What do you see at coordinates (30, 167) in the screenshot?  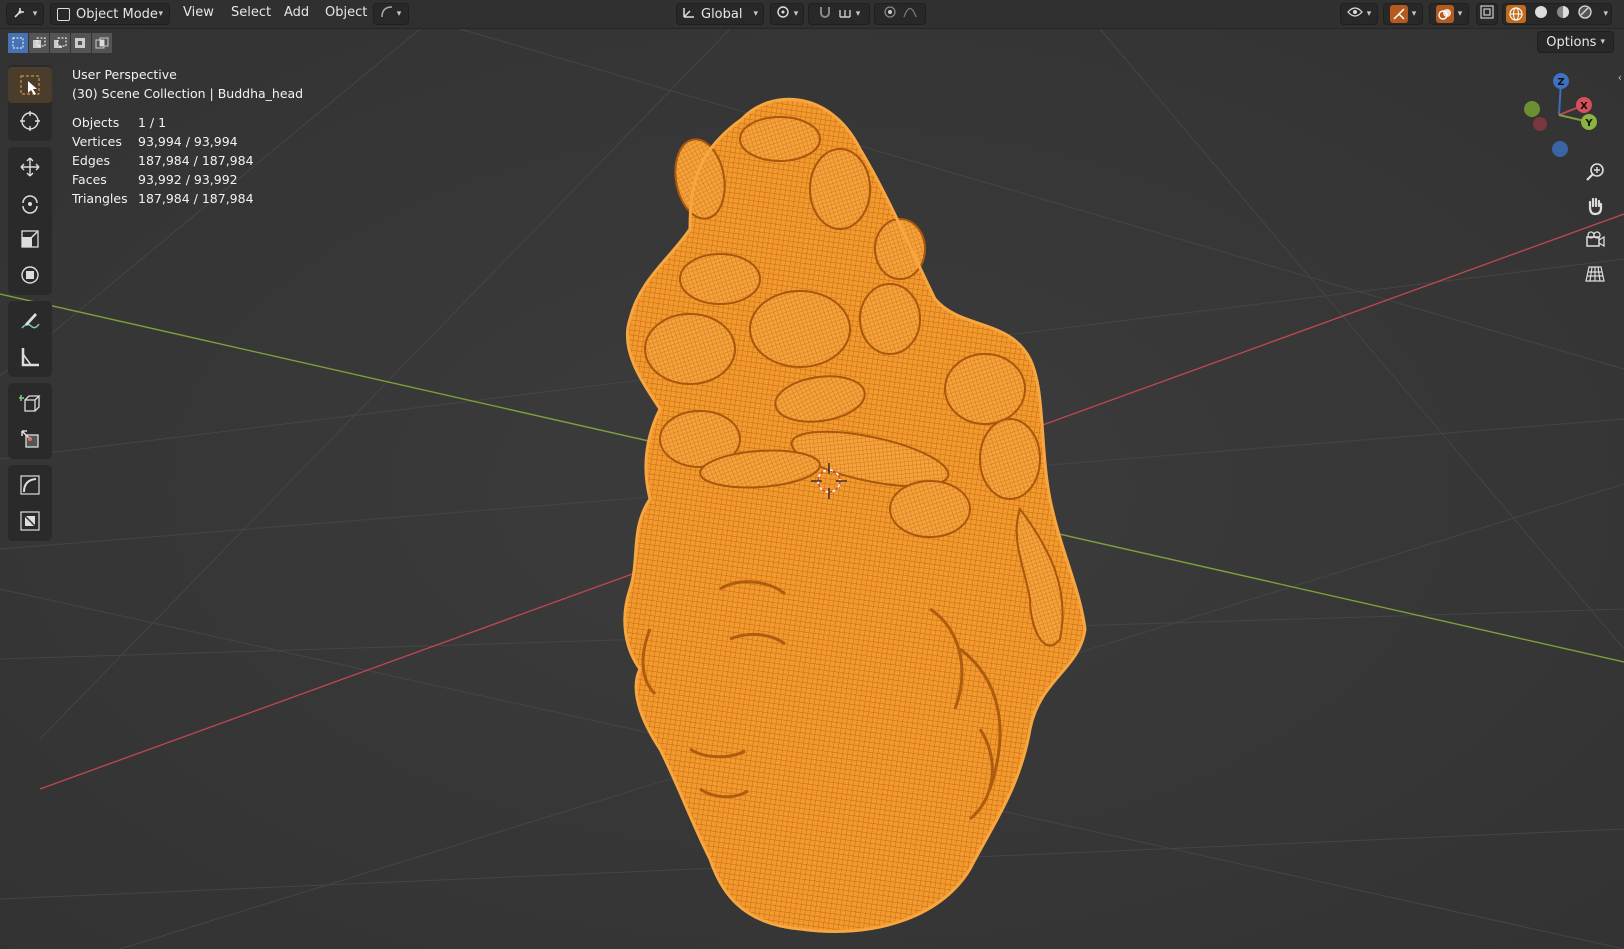 I see `move-tool-icon` at bounding box center [30, 167].